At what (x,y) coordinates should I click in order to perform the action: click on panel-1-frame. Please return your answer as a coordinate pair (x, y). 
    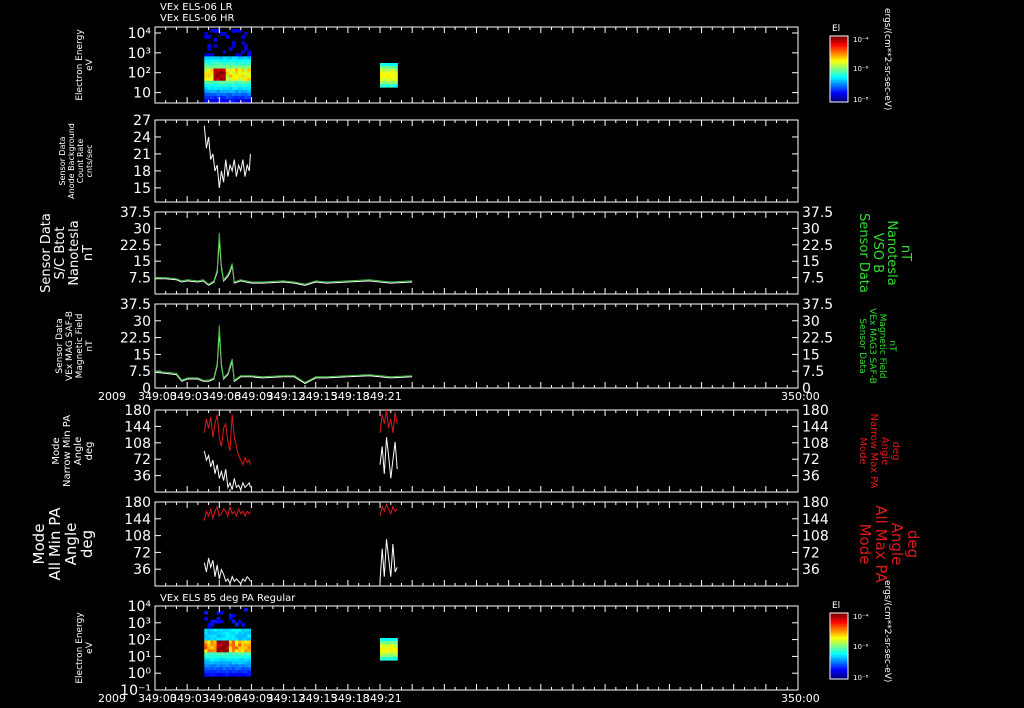
    Looking at the image, I should click on (476, 65).